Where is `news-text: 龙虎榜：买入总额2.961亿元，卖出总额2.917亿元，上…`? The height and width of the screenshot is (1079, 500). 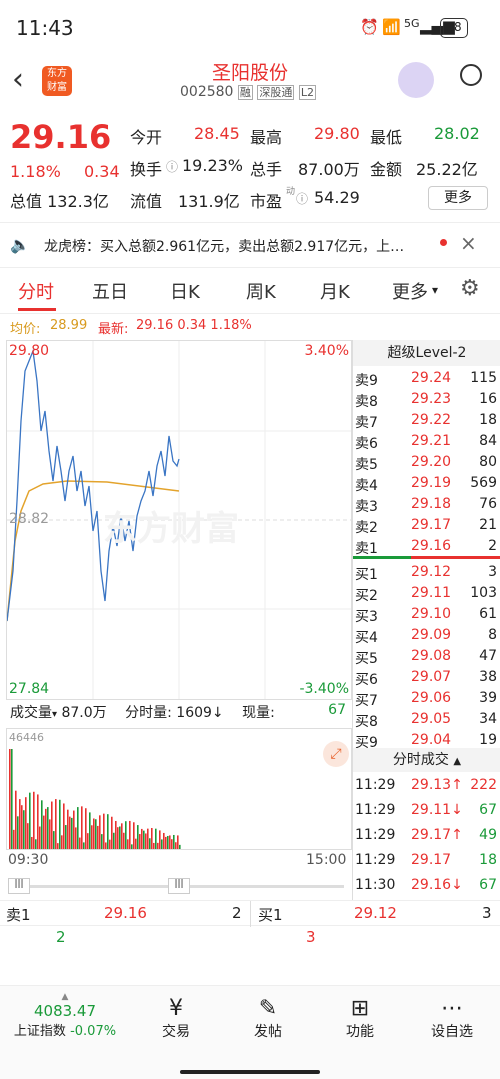
news-text: 龙虎榜：买入总额2.961亿元，卖出总额2.917亿元，上… is located at coordinates (239, 246).